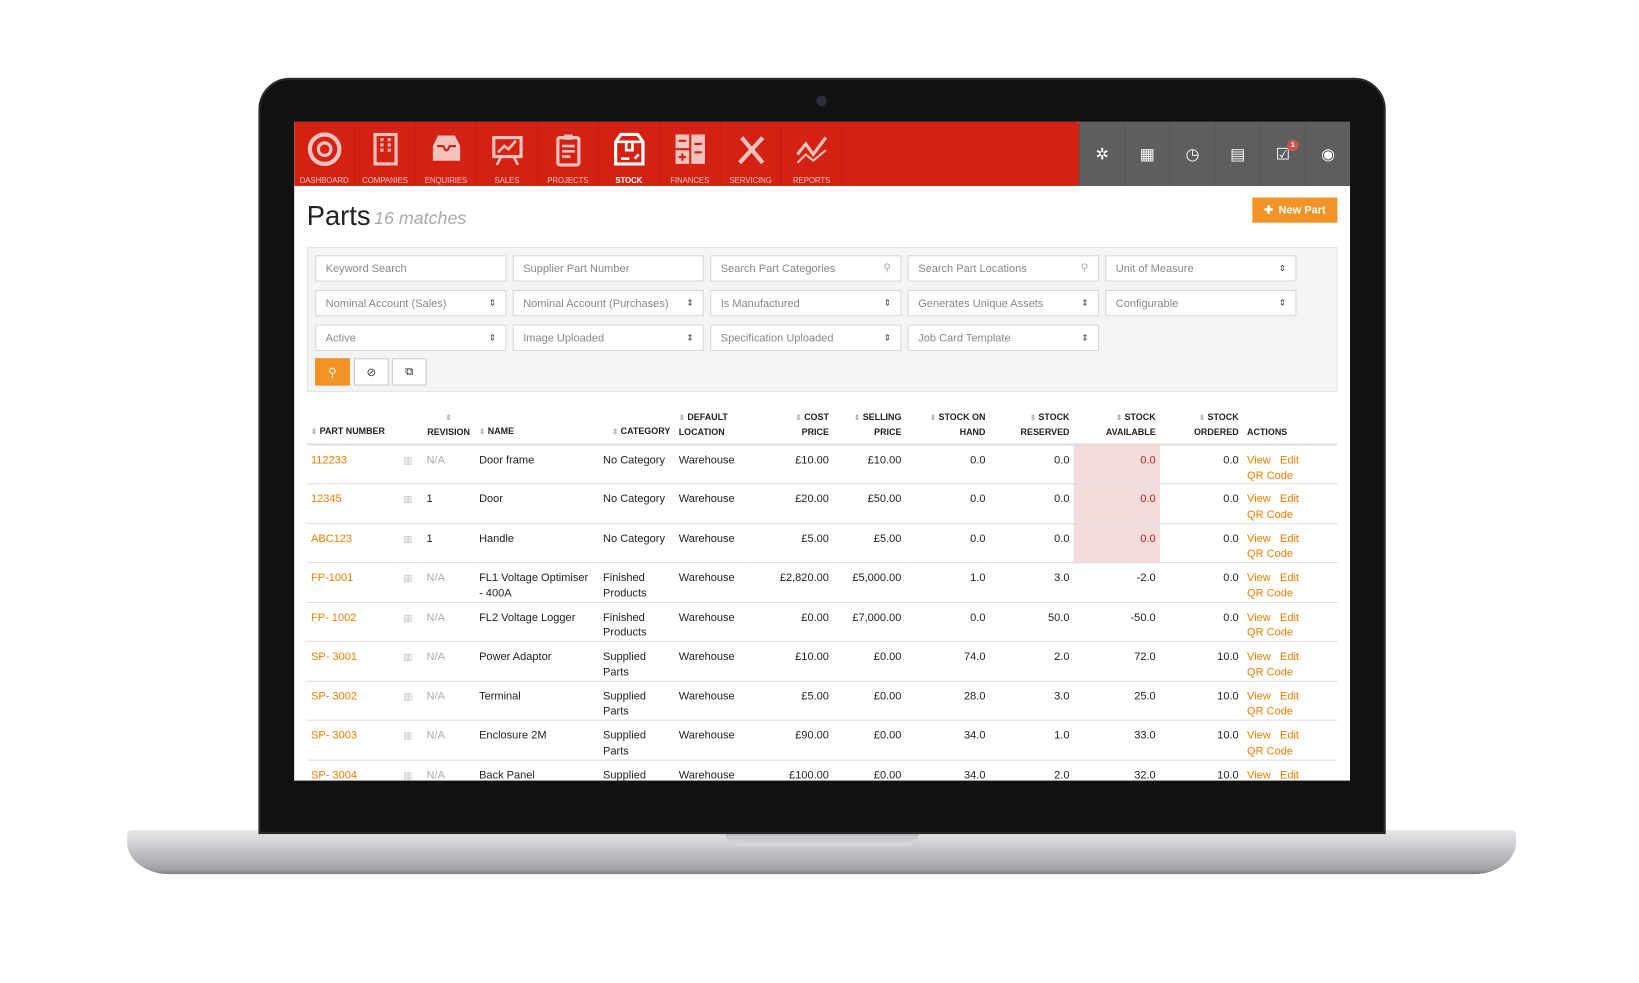  Describe the element at coordinates (811, 150) in the screenshot. I see `line-chart-icon` at that location.